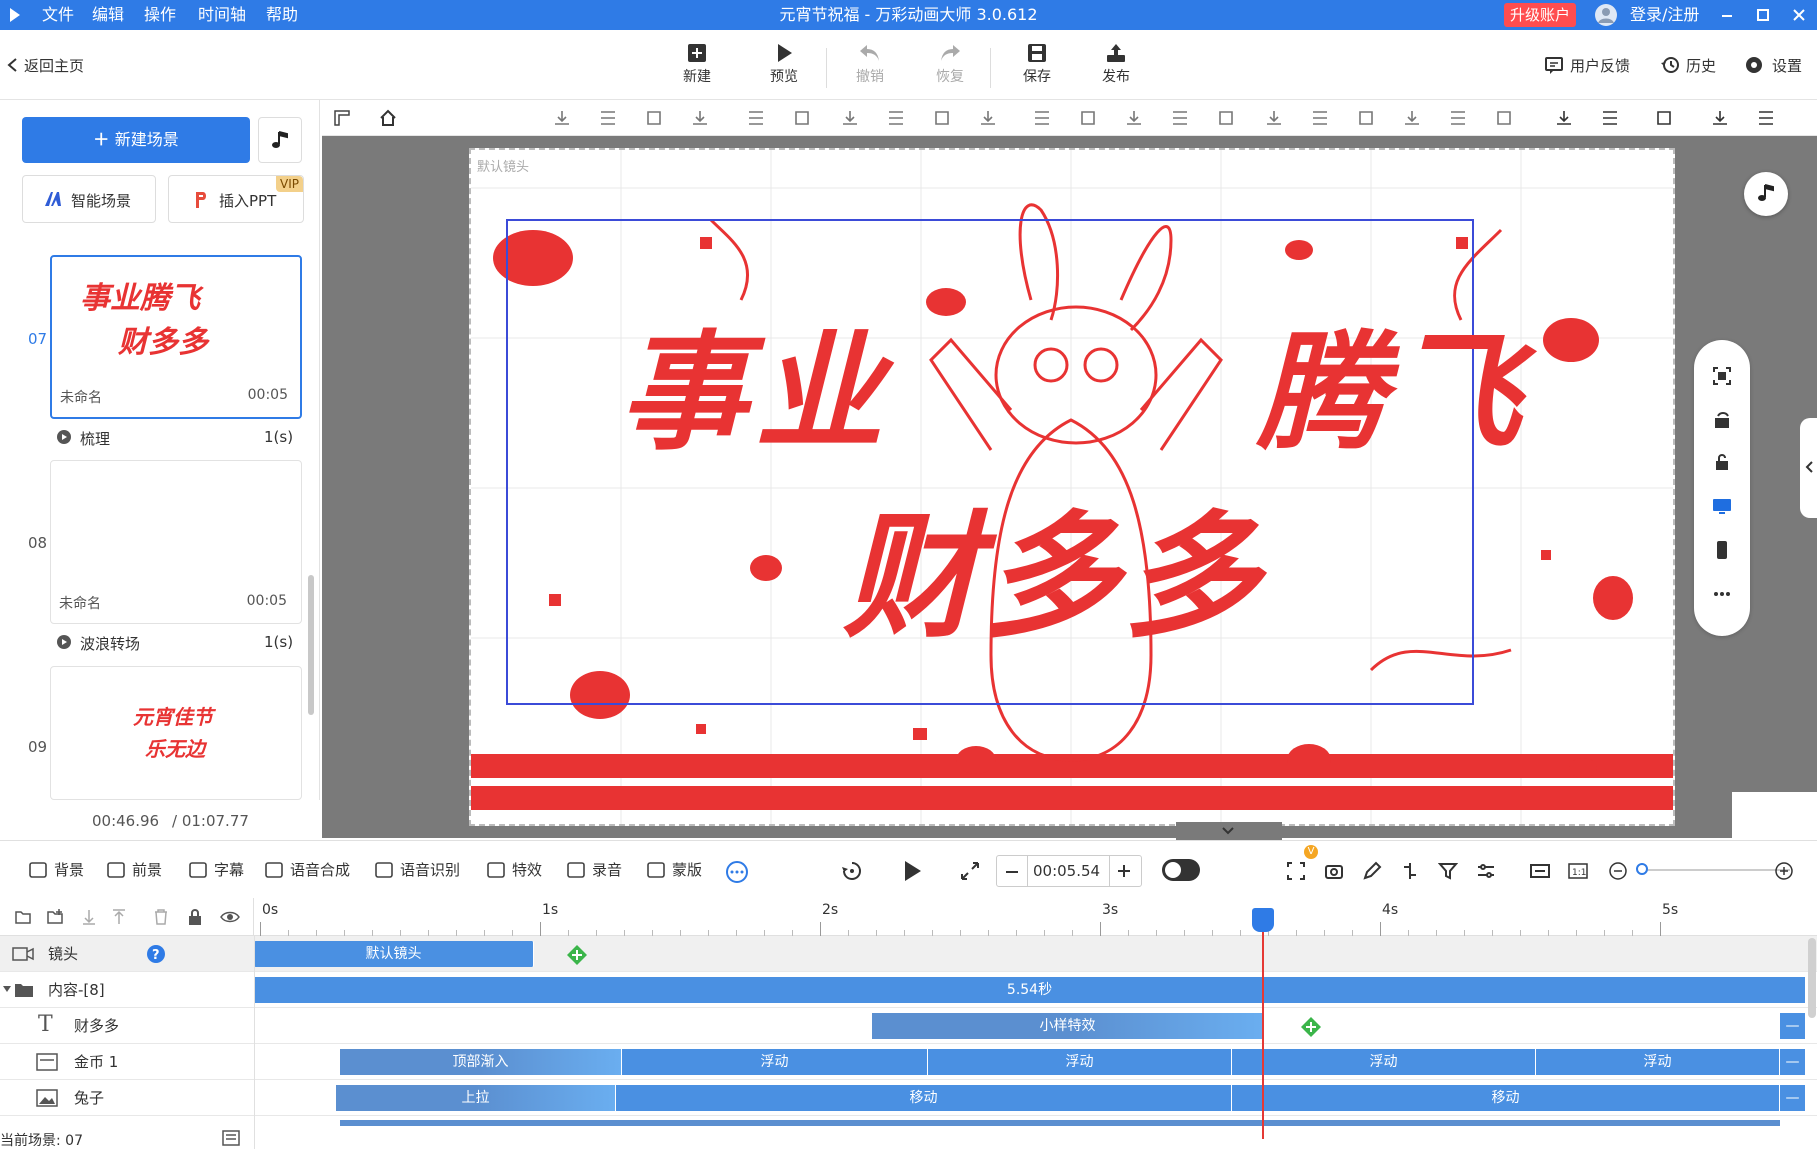 The image size is (1817, 1150). What do you see at coordinates (1042, 118) in the screenshot?
I see `distribute-h-icon` at bounding box center [1042, 118].